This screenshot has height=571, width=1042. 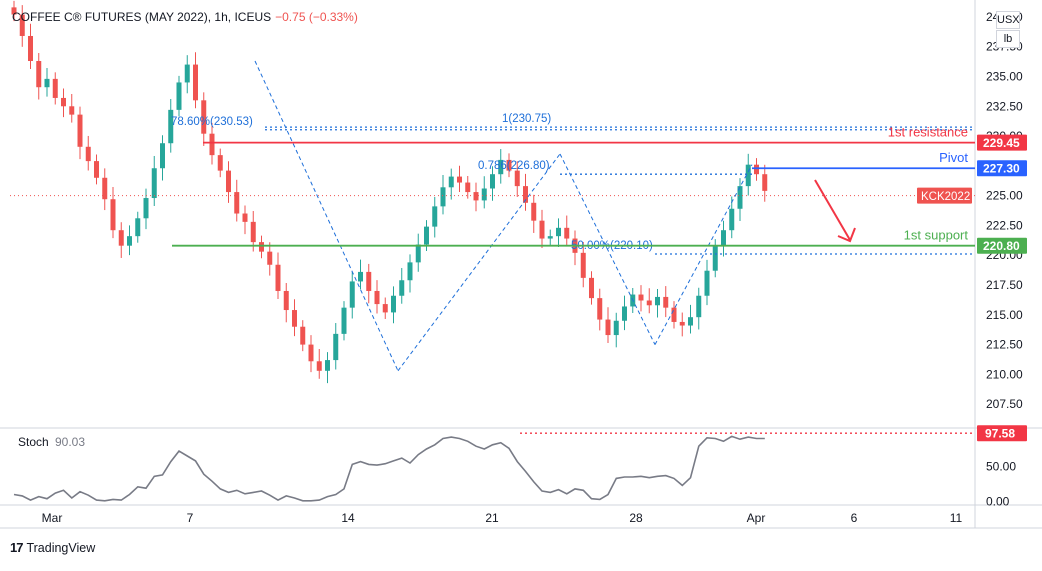 What do you see at coordinates (1004, 285) in the screenshot?
I see `y-tick-label: 217.50` at bounding box center [1004, 285].